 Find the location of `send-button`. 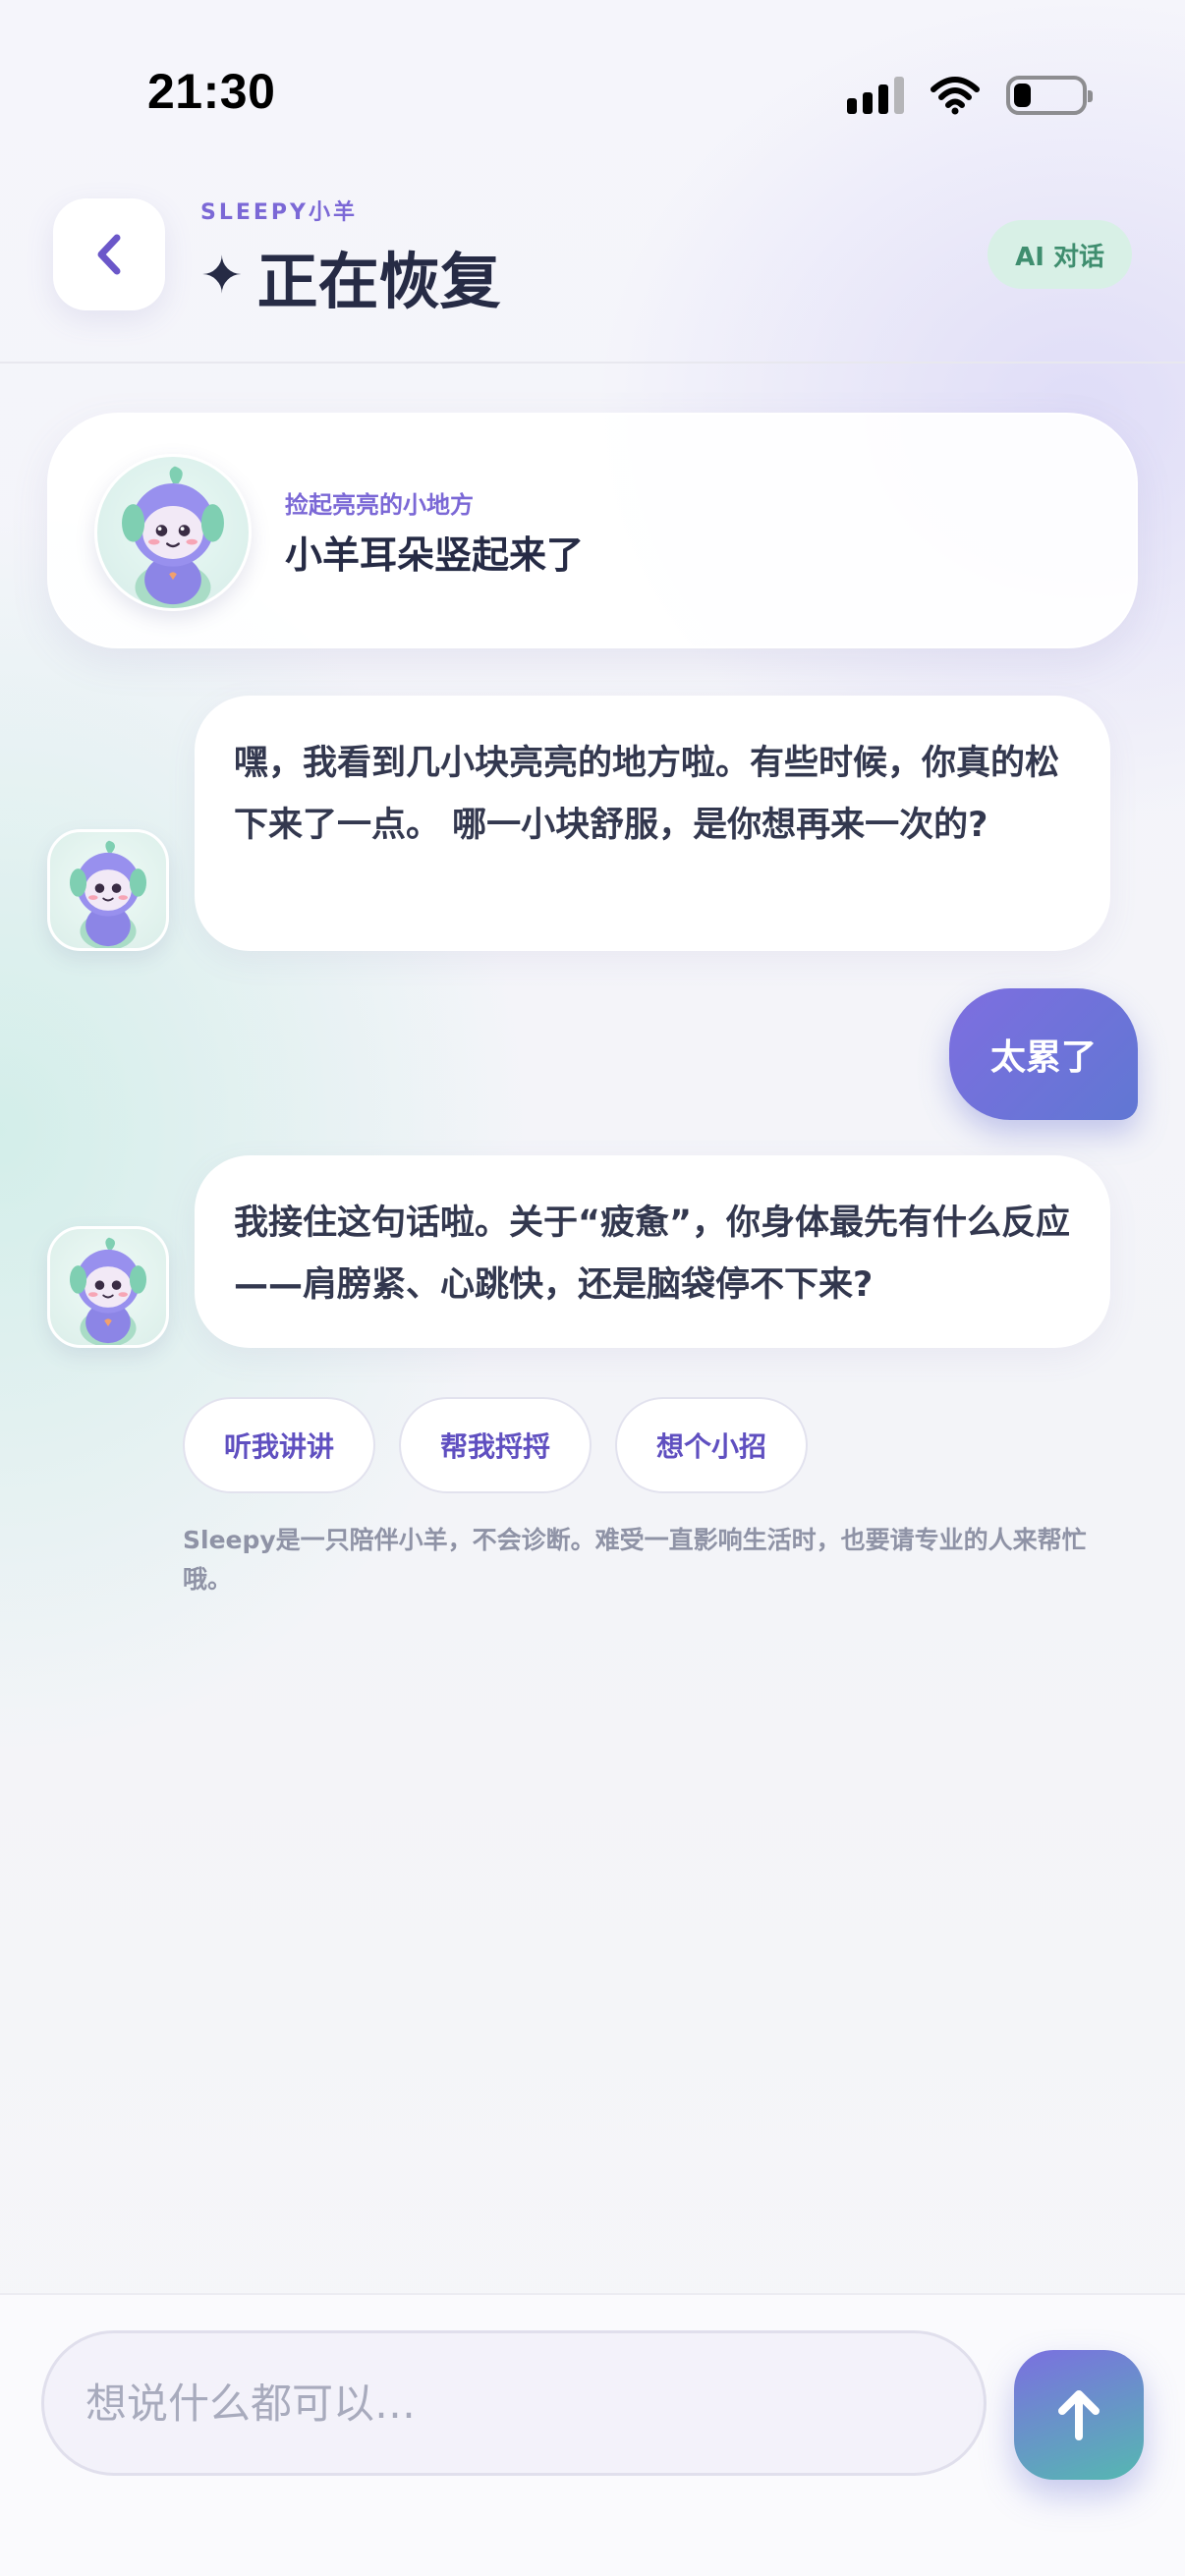

send-button is located at coordinates (1079, 2415).